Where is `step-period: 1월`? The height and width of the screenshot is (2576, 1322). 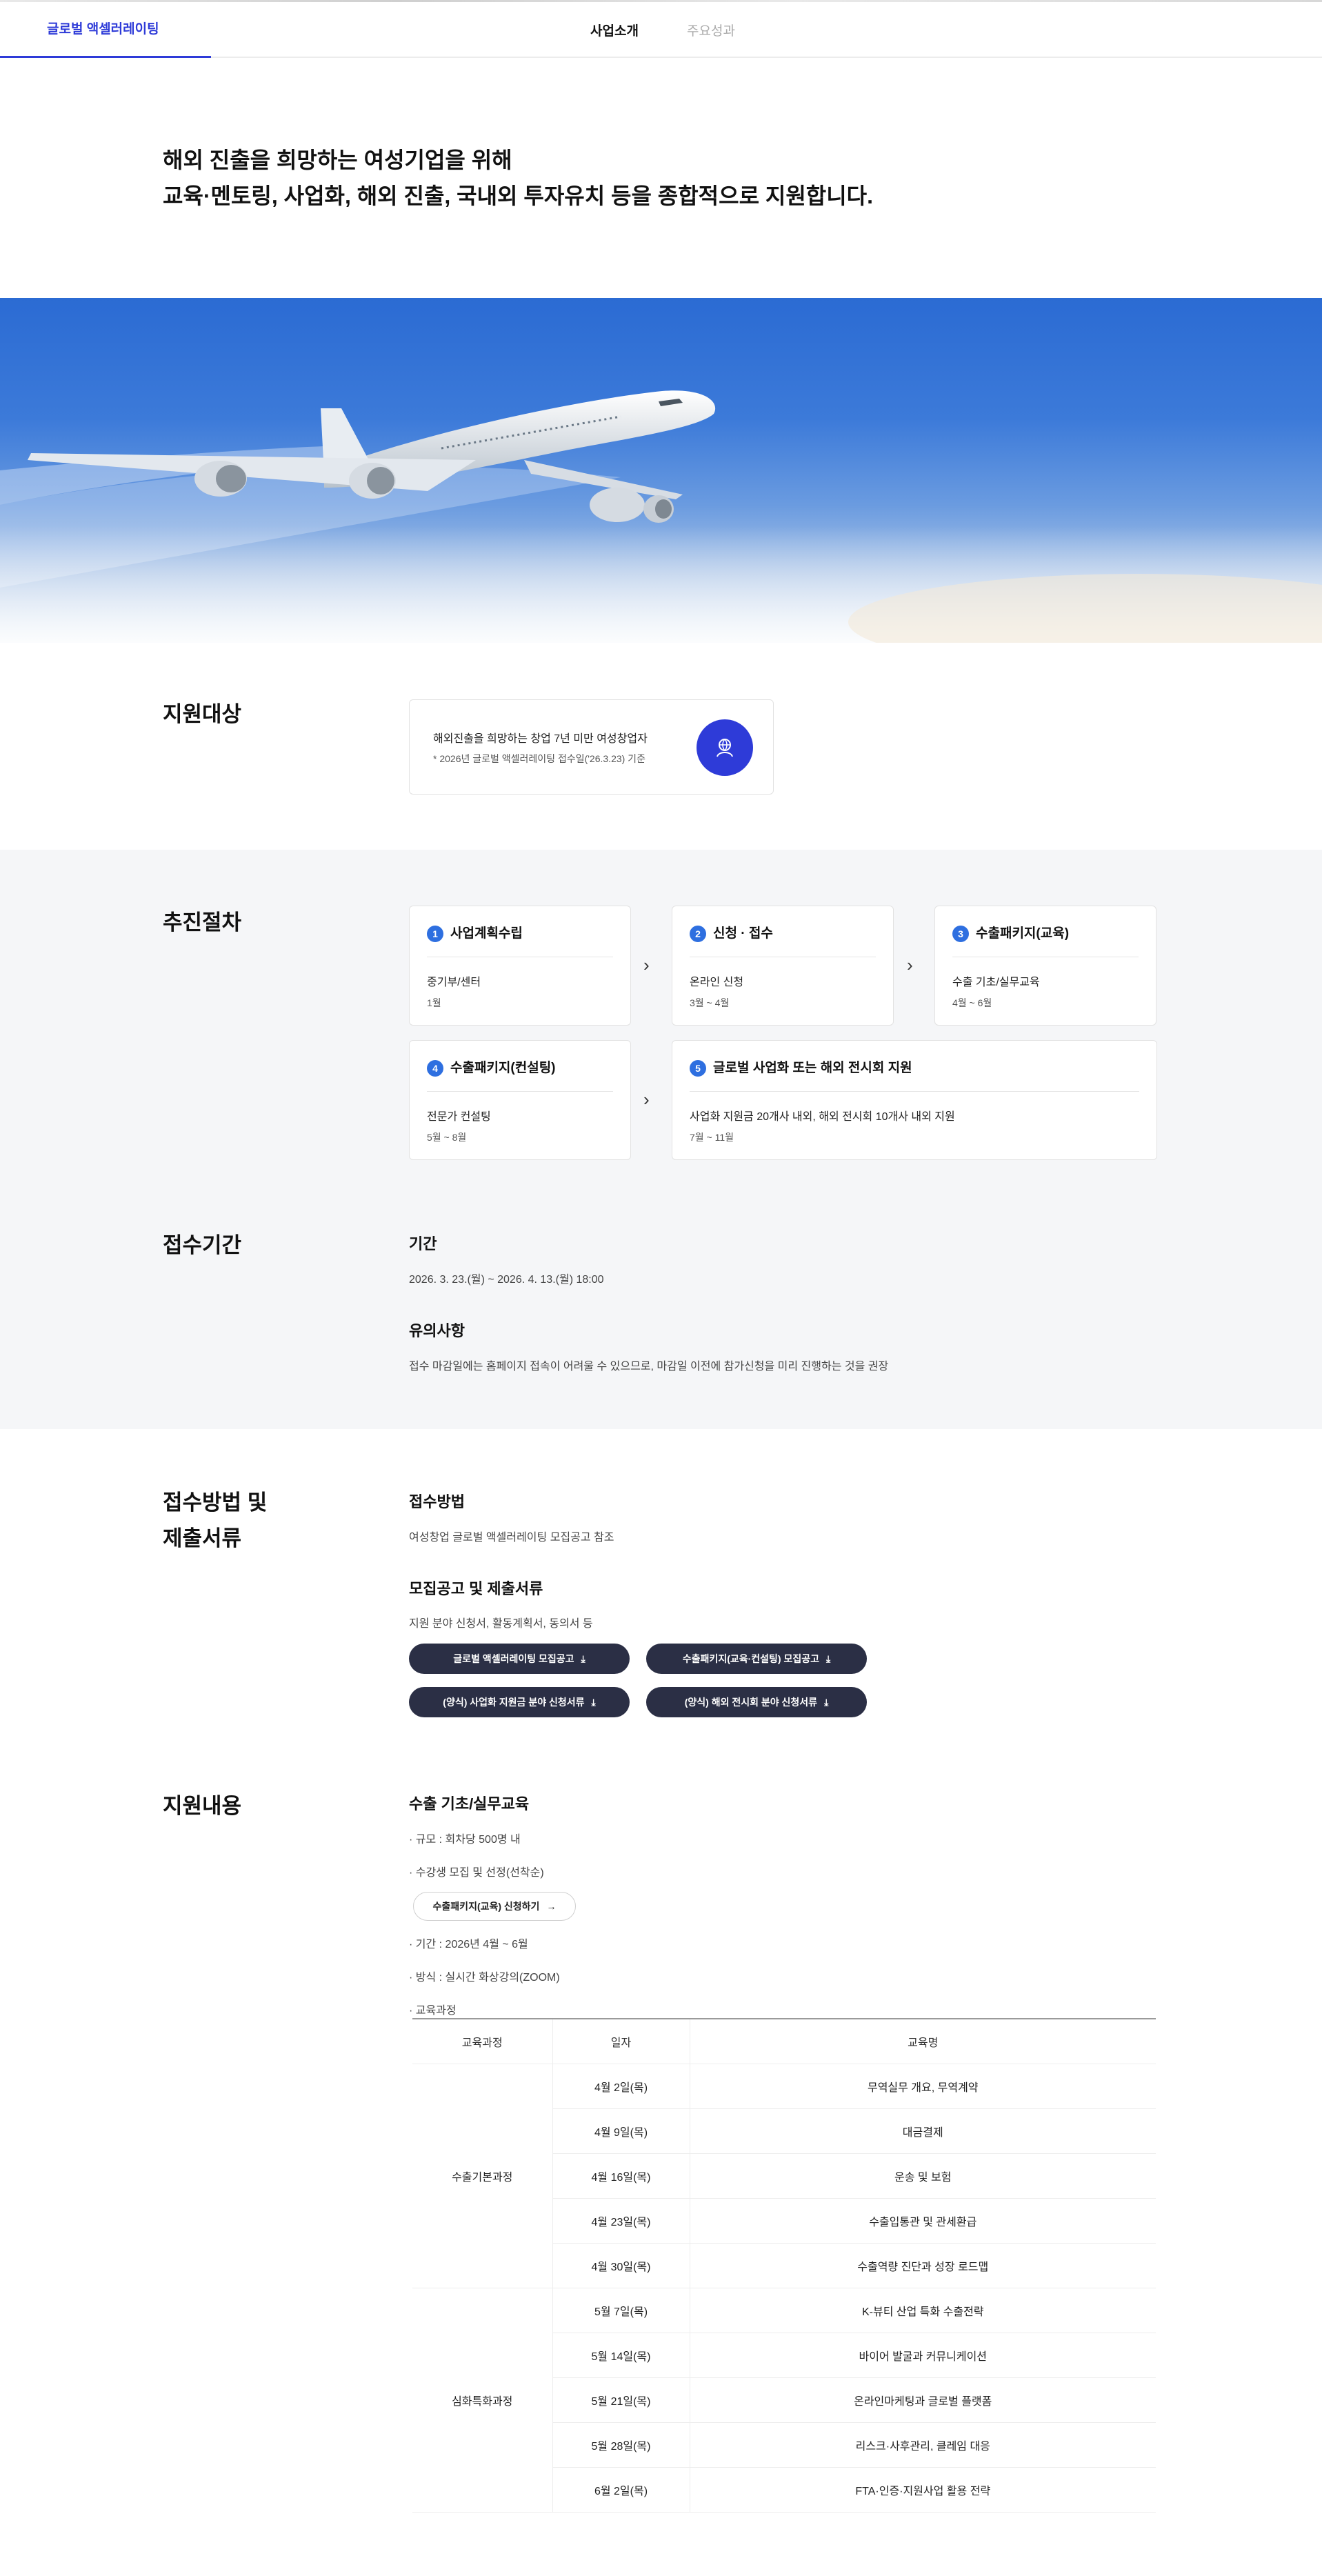
step-period: 1월 is located at coordinates (434, 1002).